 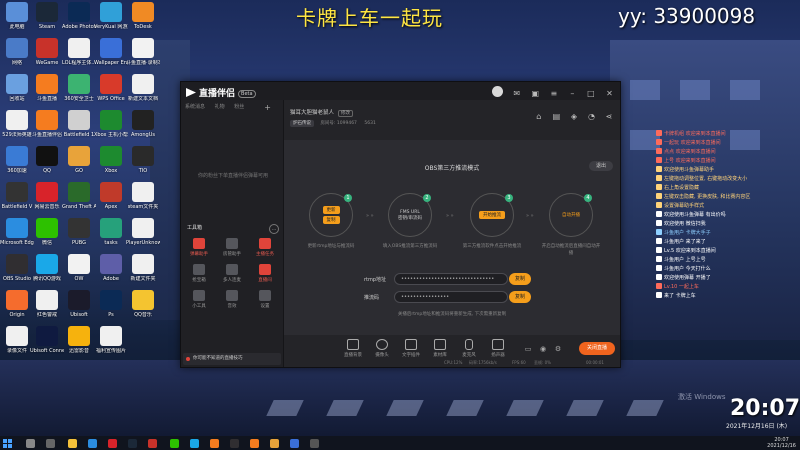 I want to click on desktop-icon: Ubisoft Connect, so click(x=47, y=340).